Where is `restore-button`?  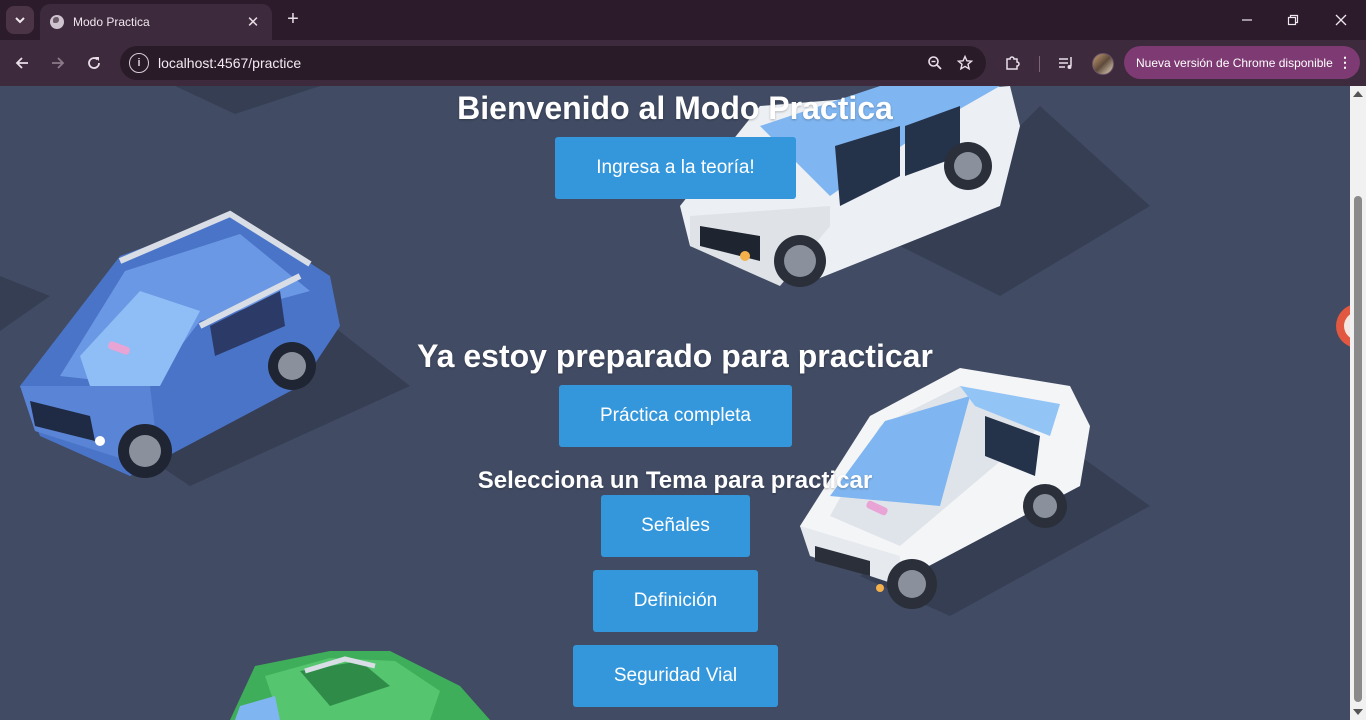
restore-button is located at coordinates (1293, 20).